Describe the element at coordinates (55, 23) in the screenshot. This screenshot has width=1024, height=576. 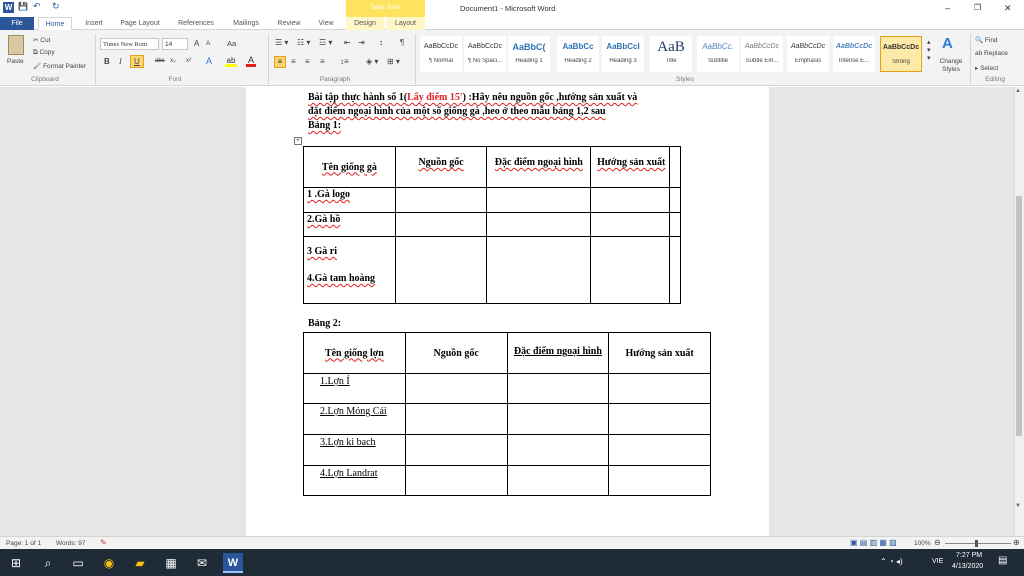
I see `tab-home: Home` at that location.